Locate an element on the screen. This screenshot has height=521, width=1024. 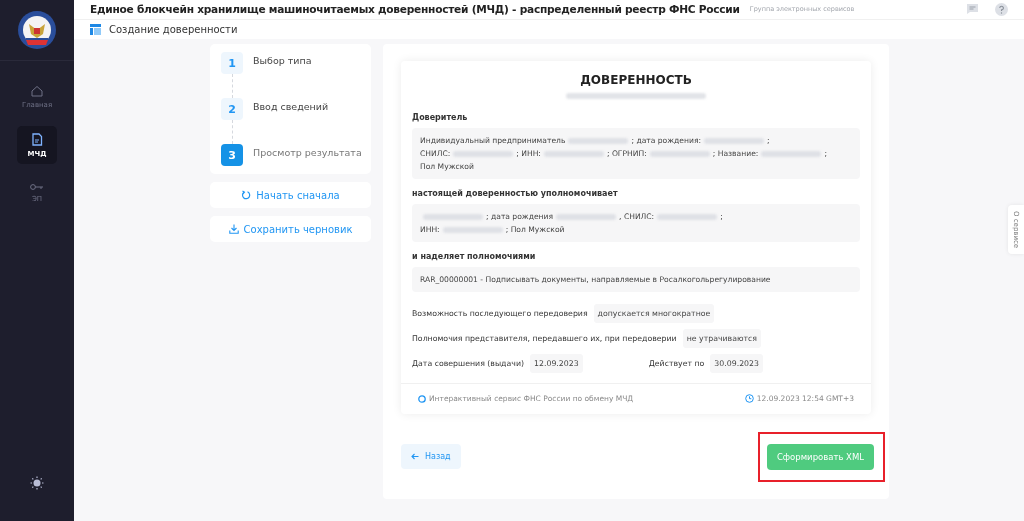
step-label: Ввод сведений is located at coordinates (291, 121).